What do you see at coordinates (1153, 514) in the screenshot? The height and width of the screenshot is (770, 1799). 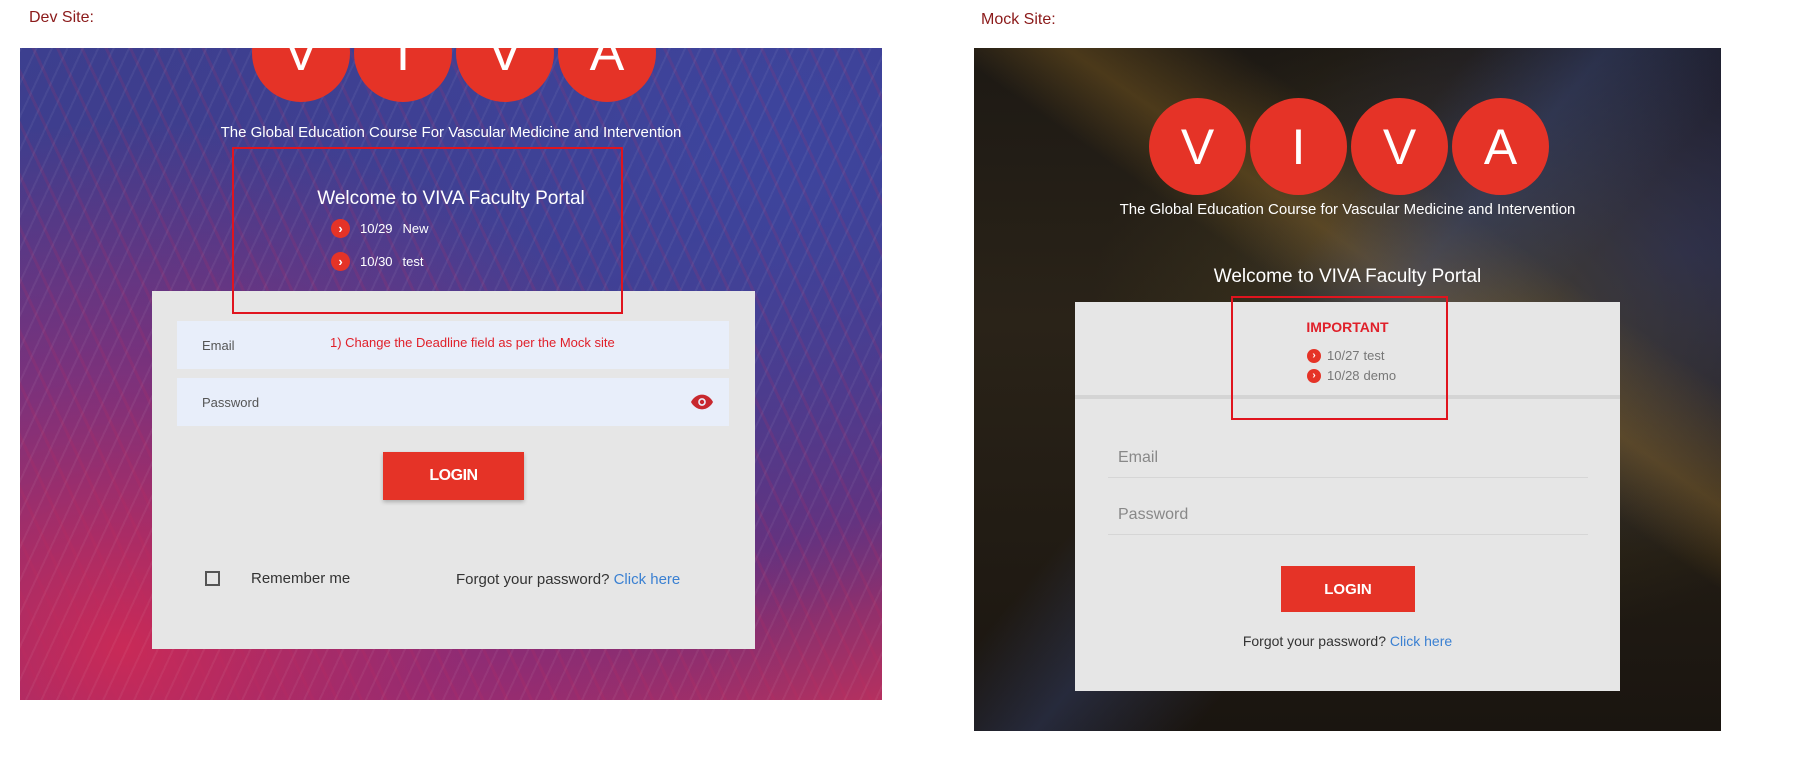 I see `password-placeholder: Password` at bounding box center [1153, 514].